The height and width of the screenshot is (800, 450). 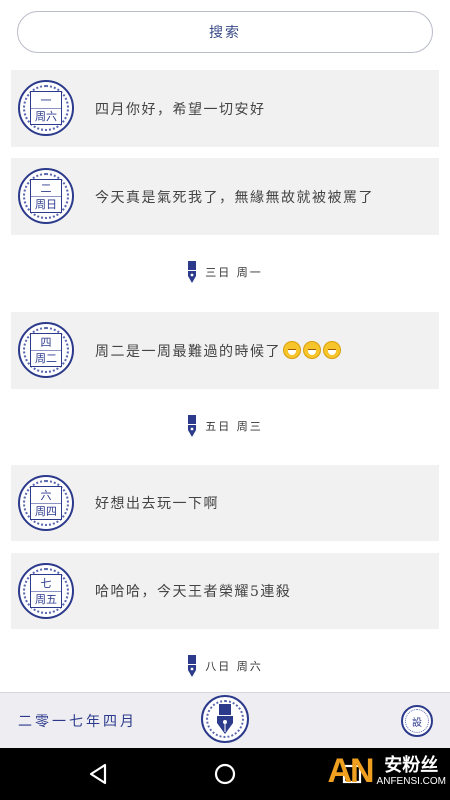 What do you see at coordinates (46, 599) in the screenshot?
I see `stamp-weekday: 周五` at bounding box center [46, 599].